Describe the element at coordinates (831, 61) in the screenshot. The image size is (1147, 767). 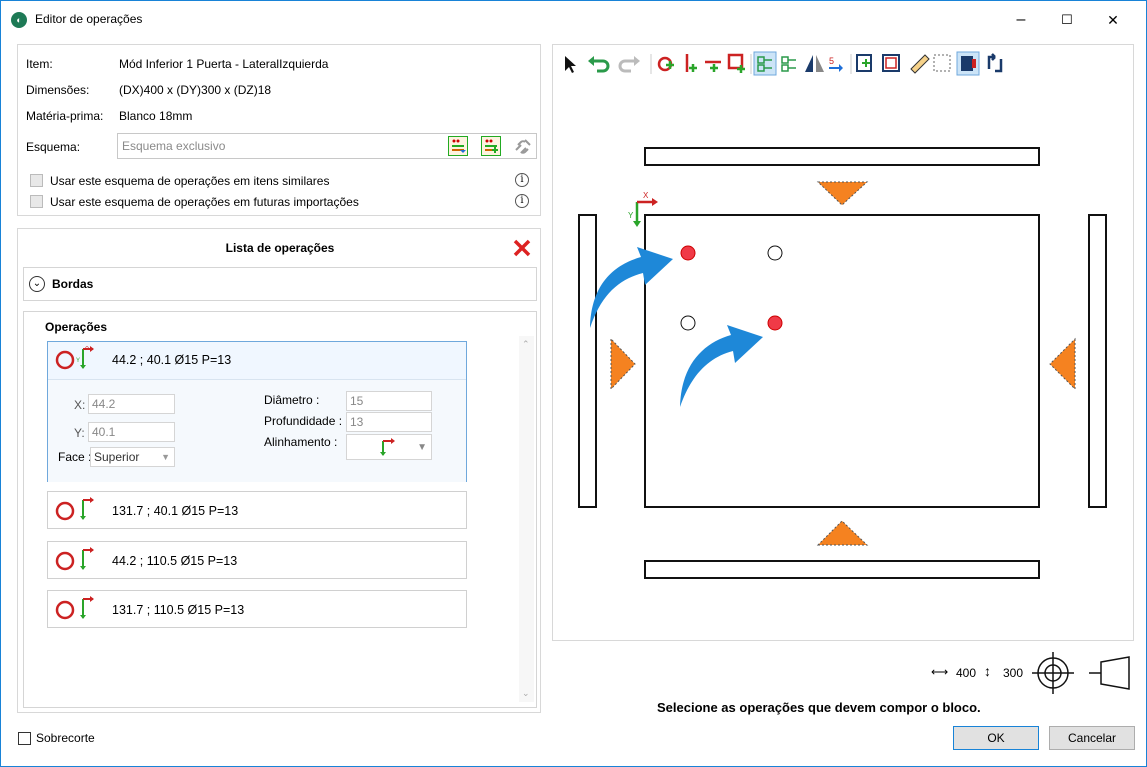
I see `svg-text: 5` at that location.